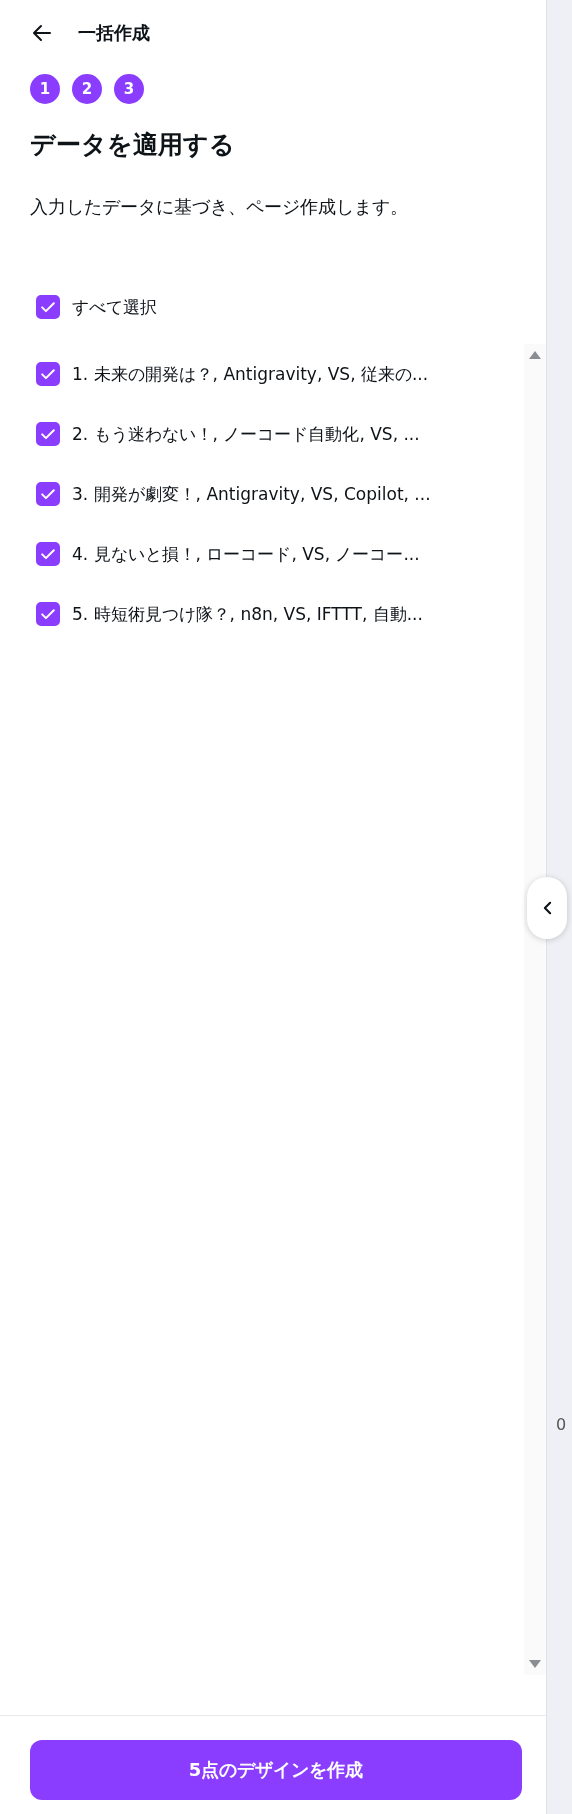  Describe the element at coordinates (219, 207) in the screenshot. I see `description-text: 入力したデータに基づき、ページ作成します。` at that location.